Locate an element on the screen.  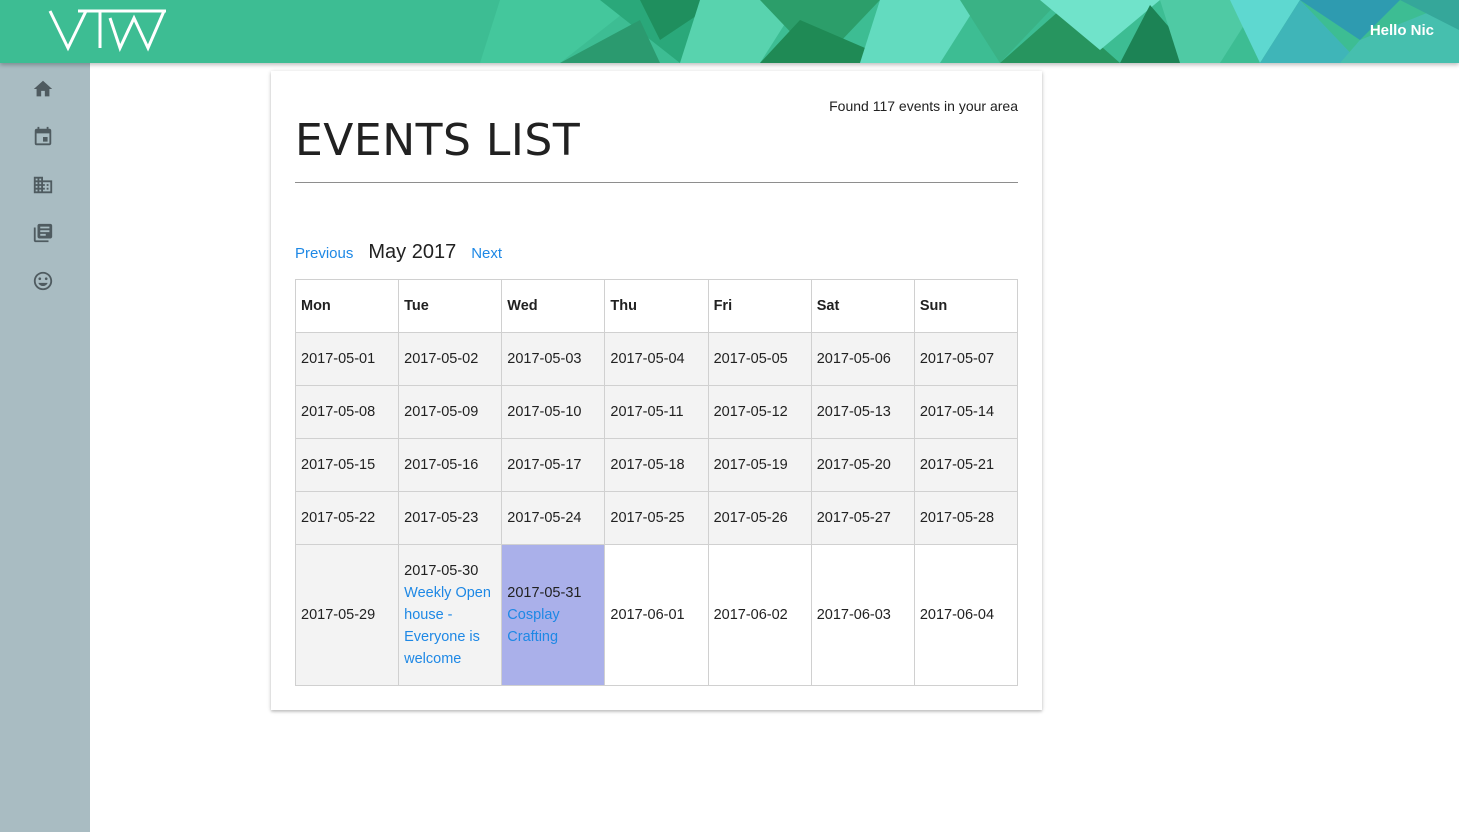
calendar-day-cell-selected: 2017-05-31 Cosplay Crafting is located at coordinates (553, 615).